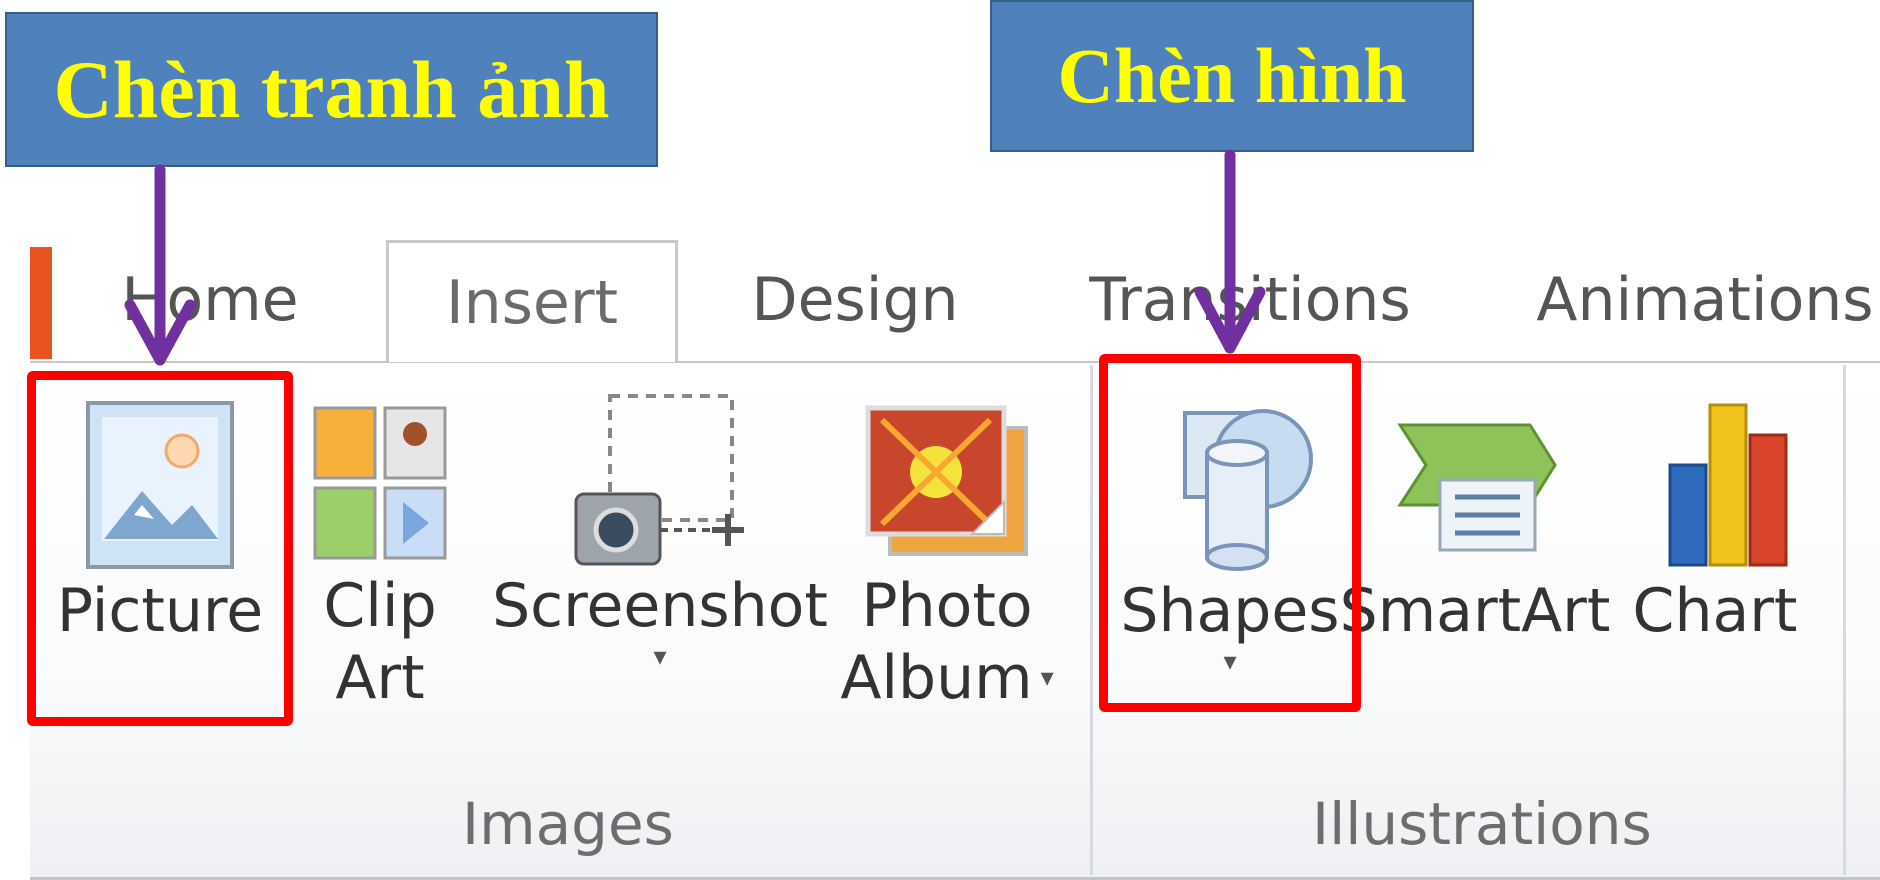 Image resolution: width=1880 pixels, height=880 pixels. Describe the element at coordinates (380, 483) in the screenshot. I see `clip-art-icon` at that location.